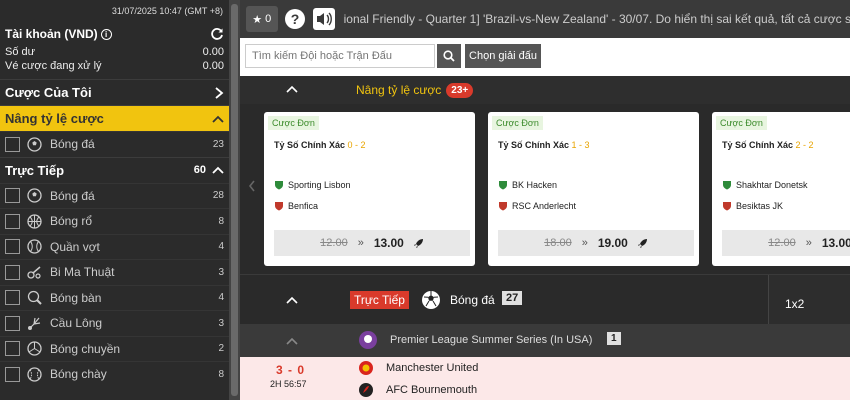  I want to click on sidebar-item-label: Bóng đá, so click(72, 195).